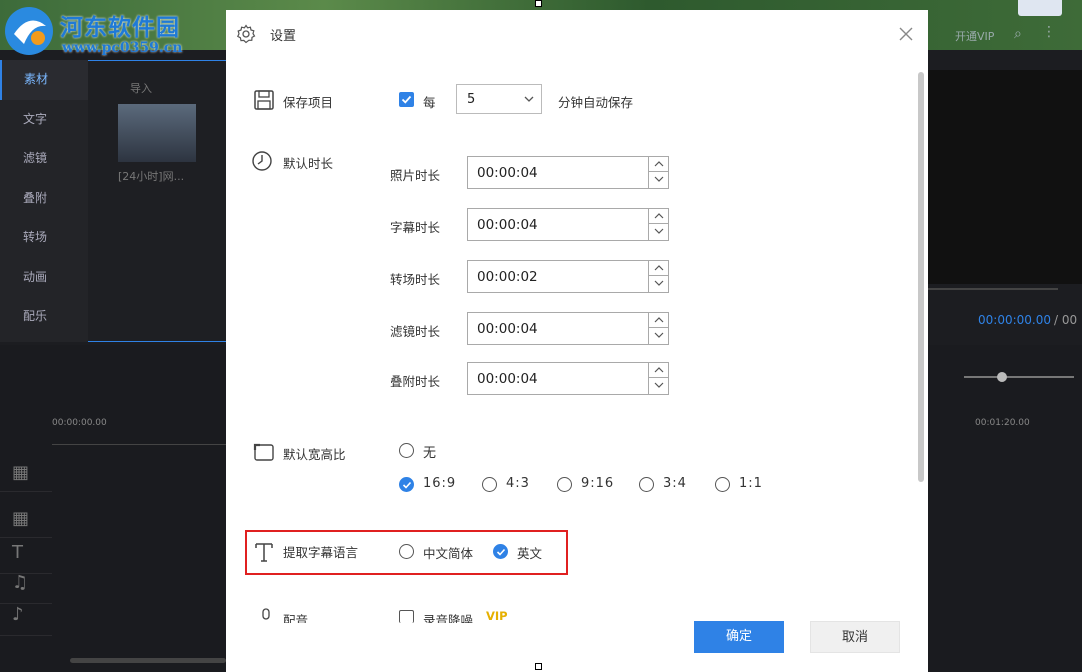 The height and width of the screenshot is (672, 1082). What do you see at coordinates (264, 552) in the screenshot?
I see `text-t-icon` at bounding box center [264, 552].